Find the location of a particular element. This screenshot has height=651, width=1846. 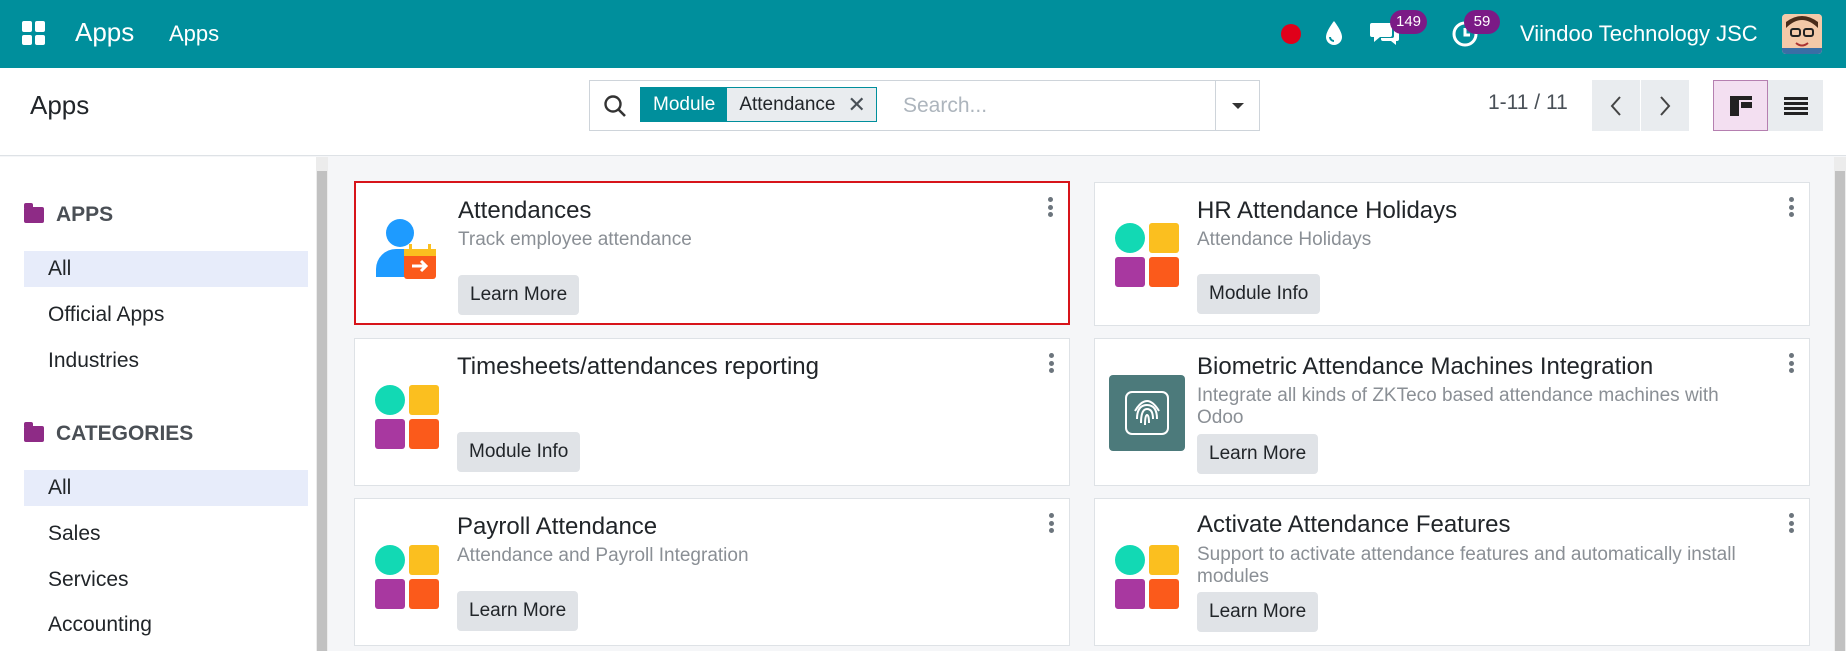

module-summary: Attendance and Payroll Integration is located at coordinates (603, 555).